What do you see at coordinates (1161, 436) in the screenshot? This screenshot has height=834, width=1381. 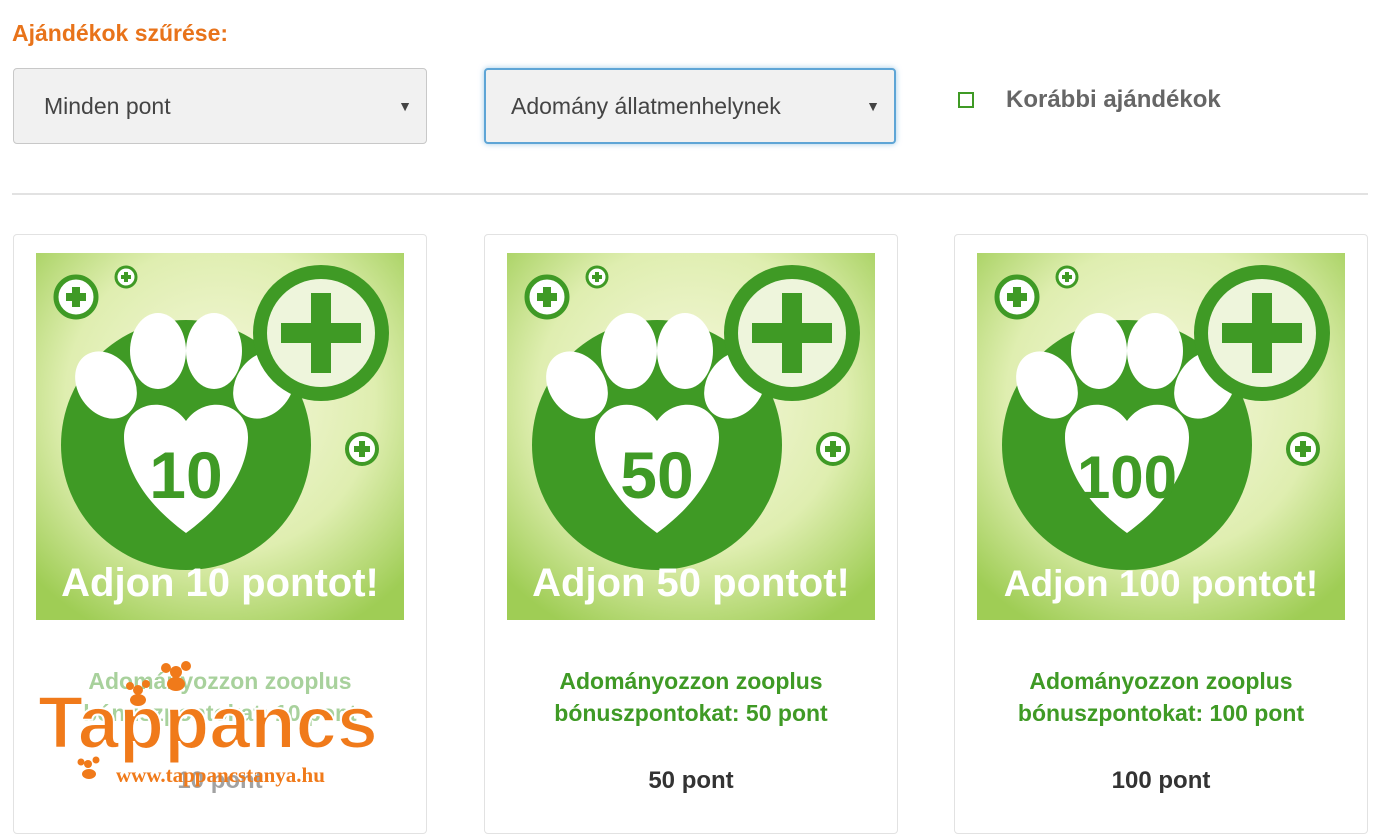 I see `donation-image: 100 Adjon 100 pontot!` at bounding box center [1161, 436].